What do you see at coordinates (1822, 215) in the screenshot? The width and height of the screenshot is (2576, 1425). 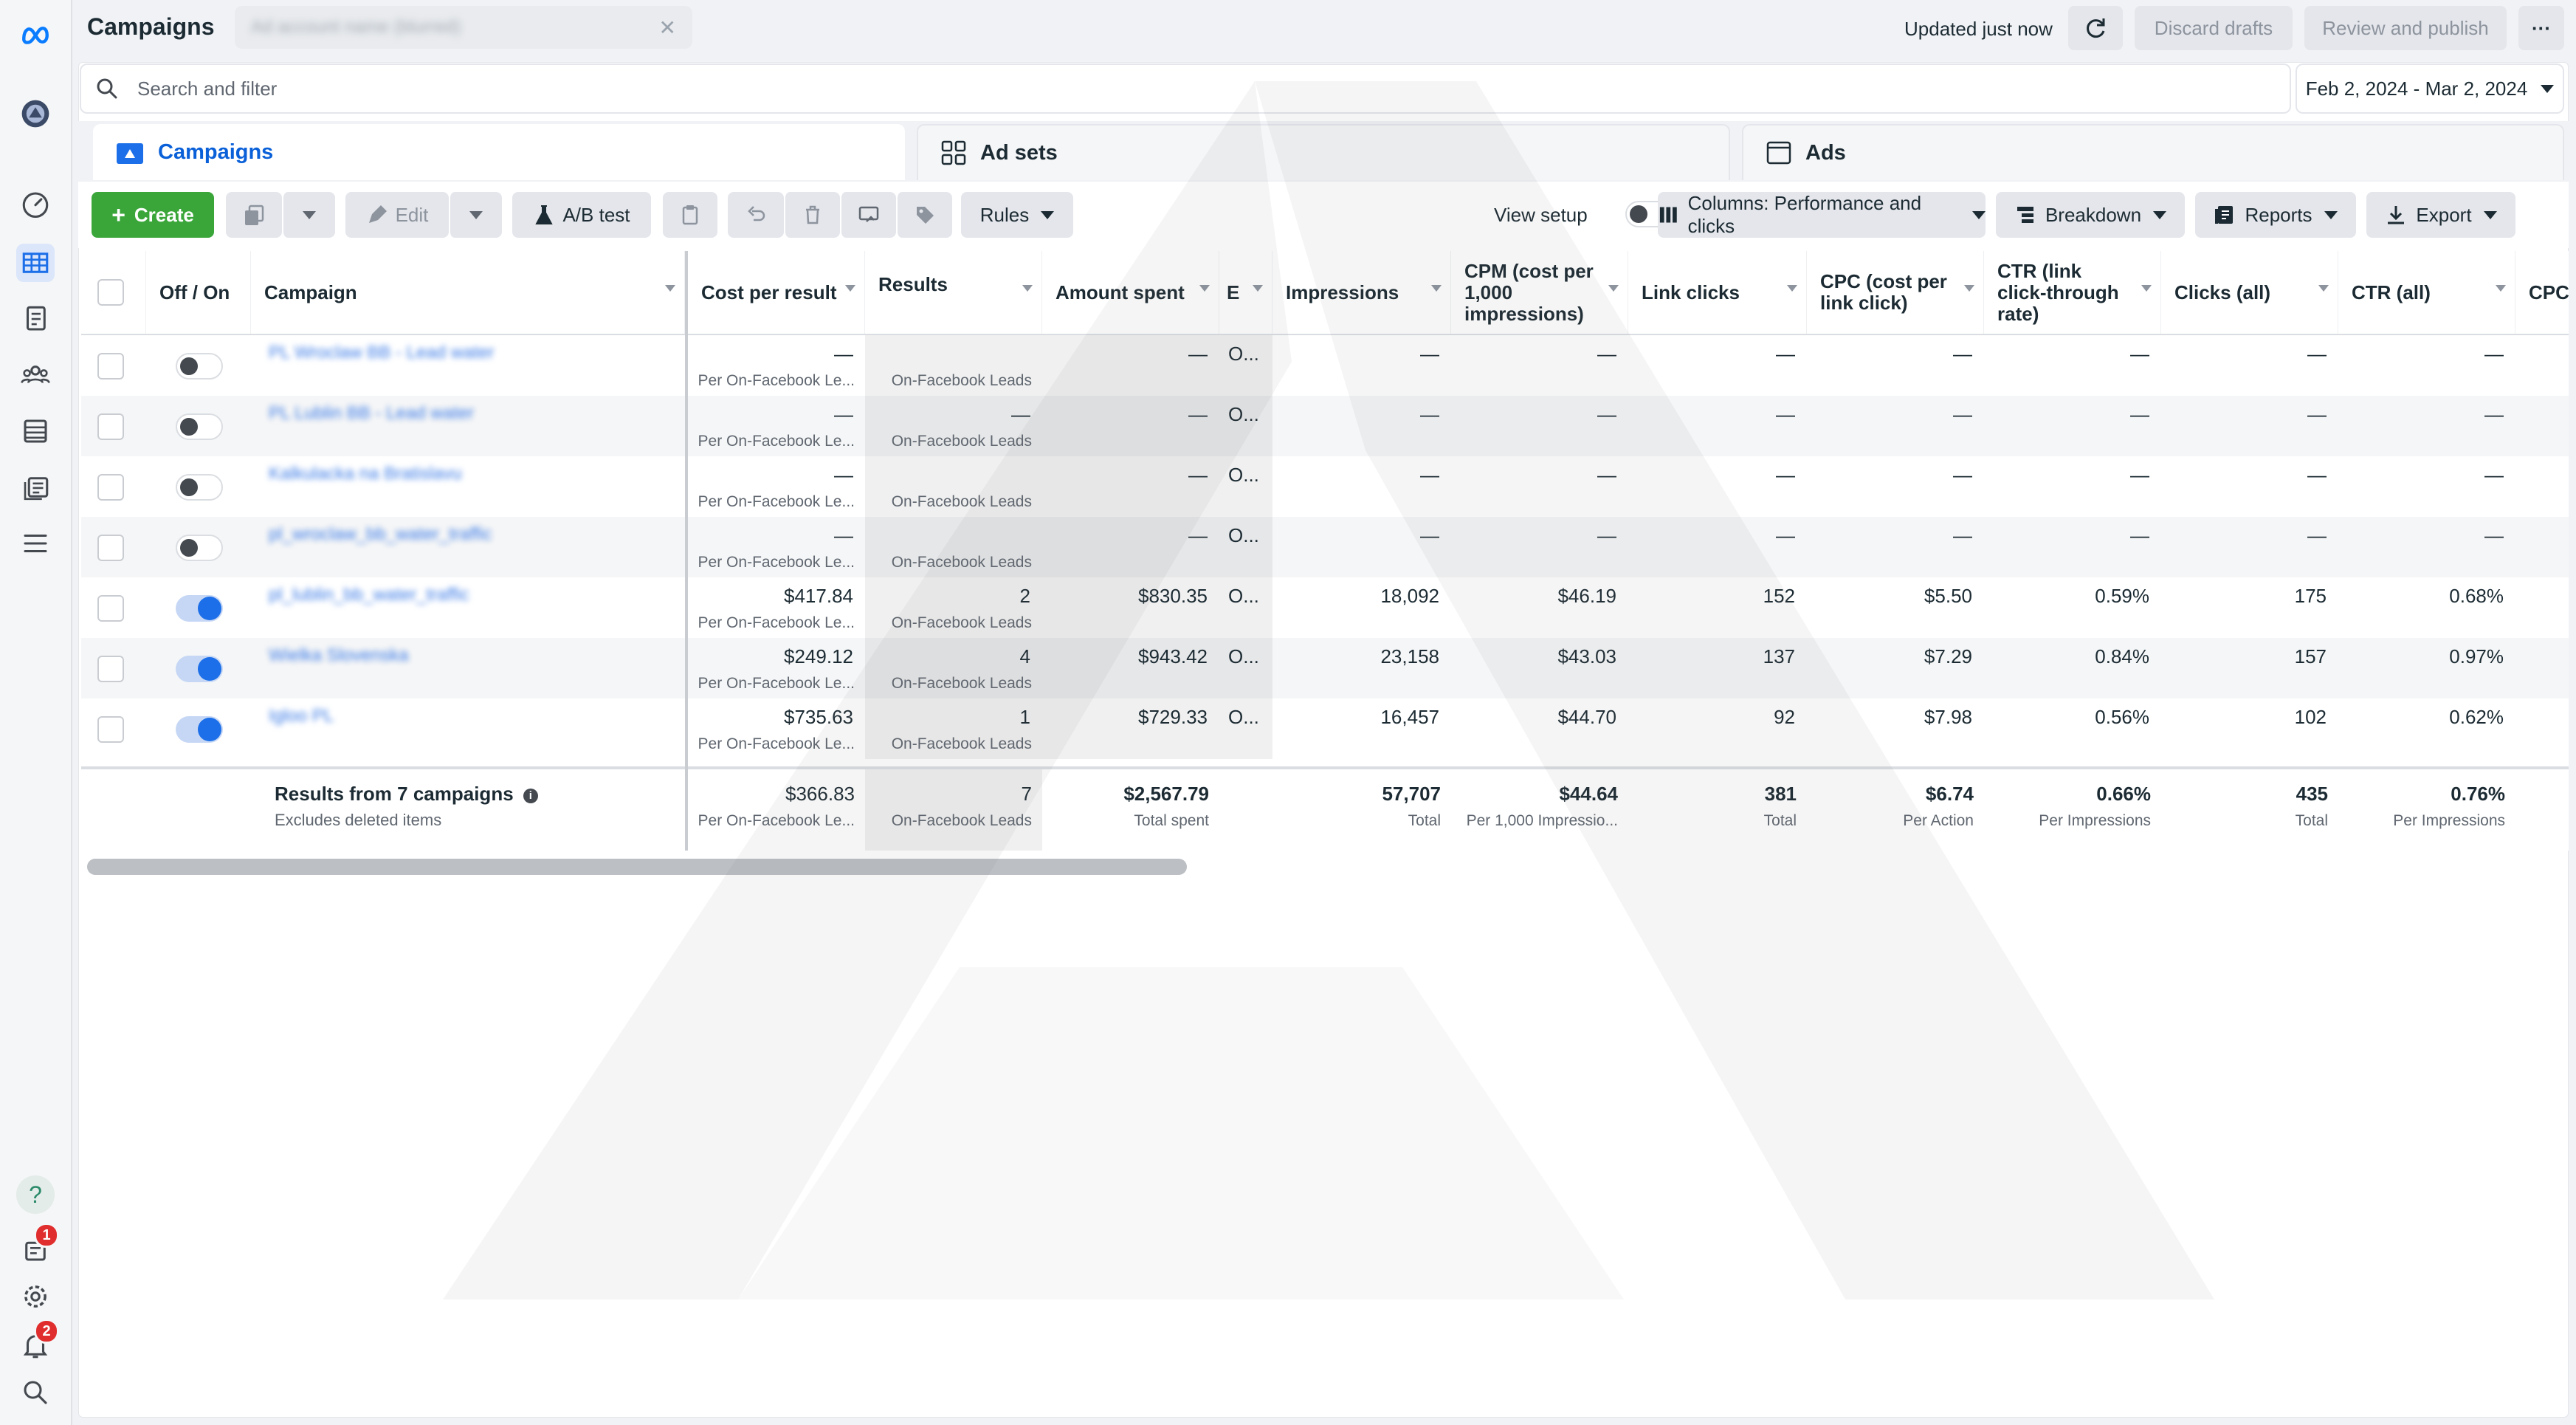 I see `columns-button: Columns: Performance and clicks` at bounding box center [1822, 215].